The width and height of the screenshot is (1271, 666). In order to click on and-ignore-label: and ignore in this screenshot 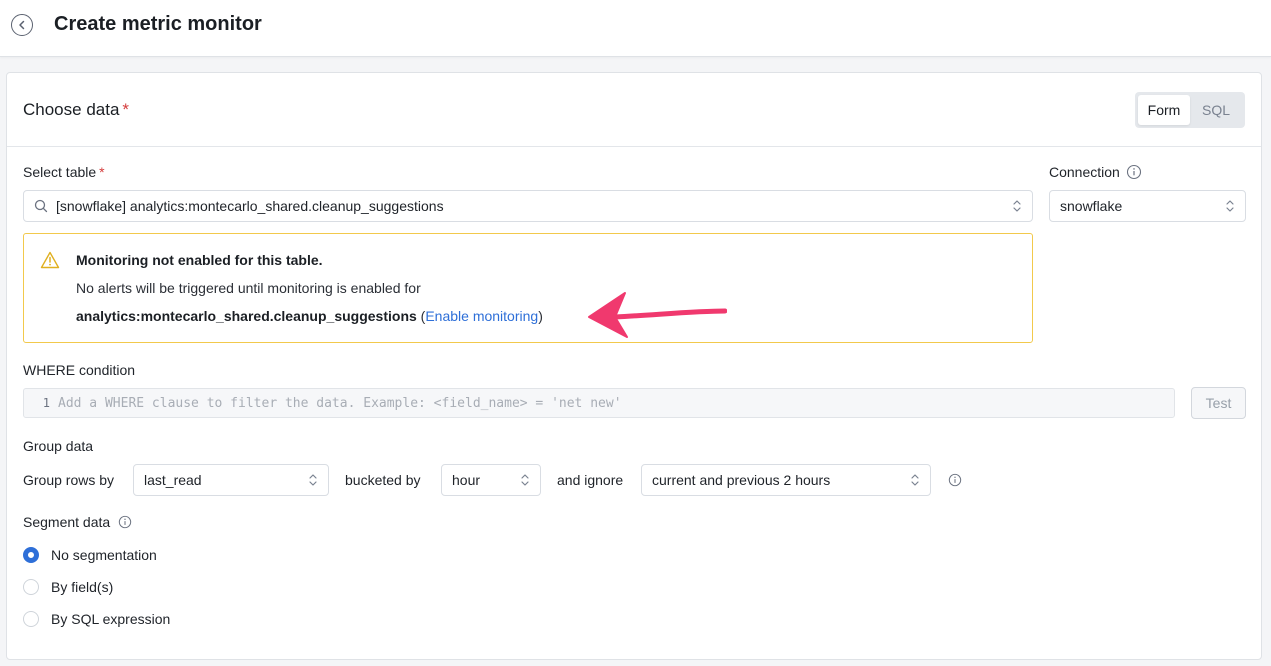, I will do `click(590, 480)`.